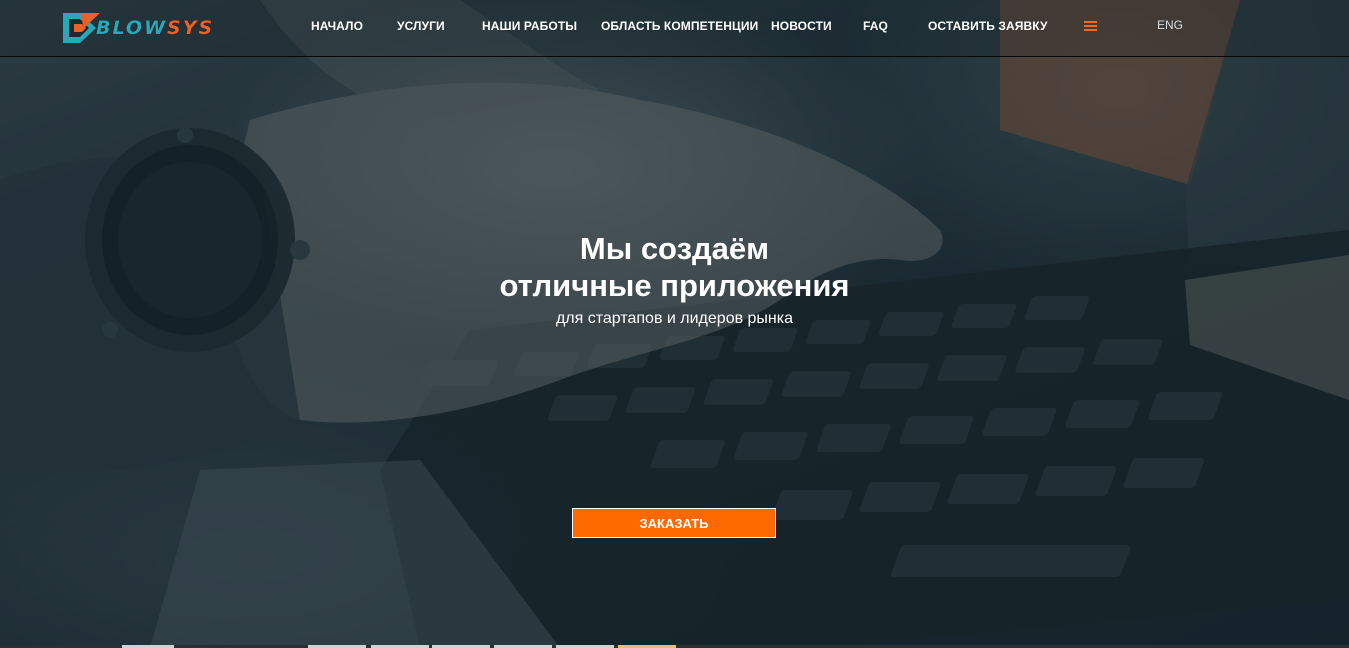 This screenshot has height=648, width=1349. What do you see at coordinates (1170, 25) in the screenshot?
I see `language-switch: ENG` at bounding box center [1170, 25].